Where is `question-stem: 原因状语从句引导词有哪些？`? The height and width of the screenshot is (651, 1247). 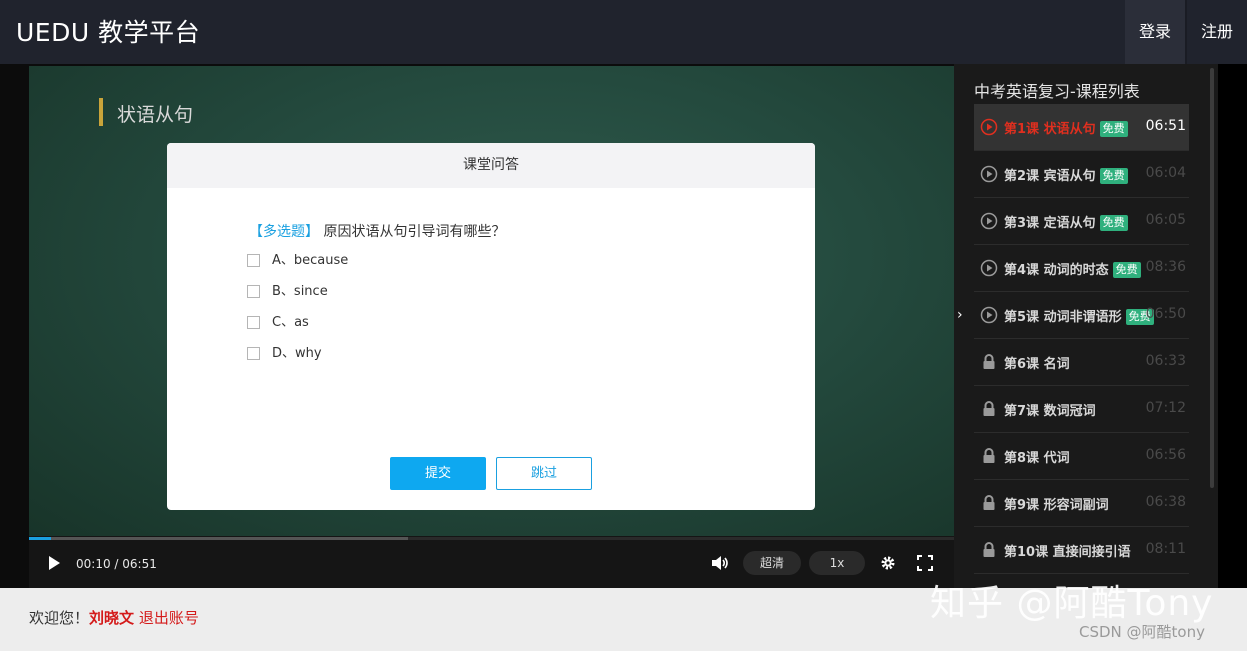 question-stem: 原因状语从句引导词有哪些？ is located at coordinates (414, 232).